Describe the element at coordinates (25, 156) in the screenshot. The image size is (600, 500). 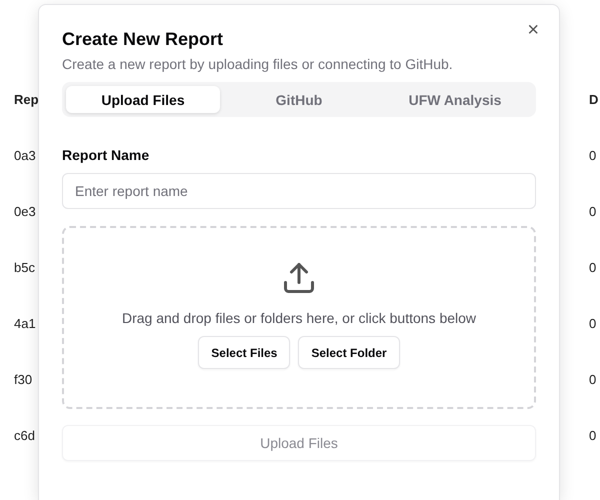
I see `table-cell-text: 0a3` at that location.